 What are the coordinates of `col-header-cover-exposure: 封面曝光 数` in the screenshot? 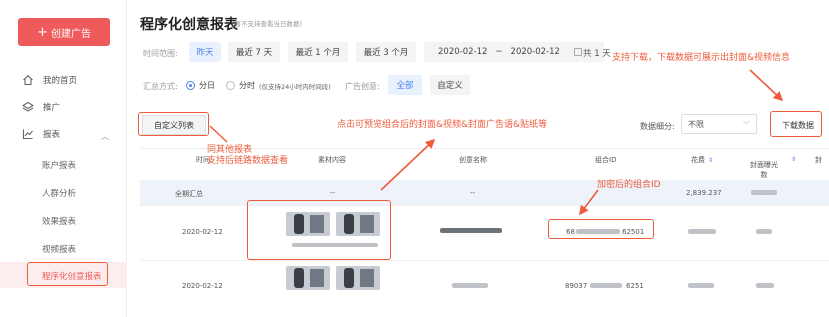 It's located at (764, 165).